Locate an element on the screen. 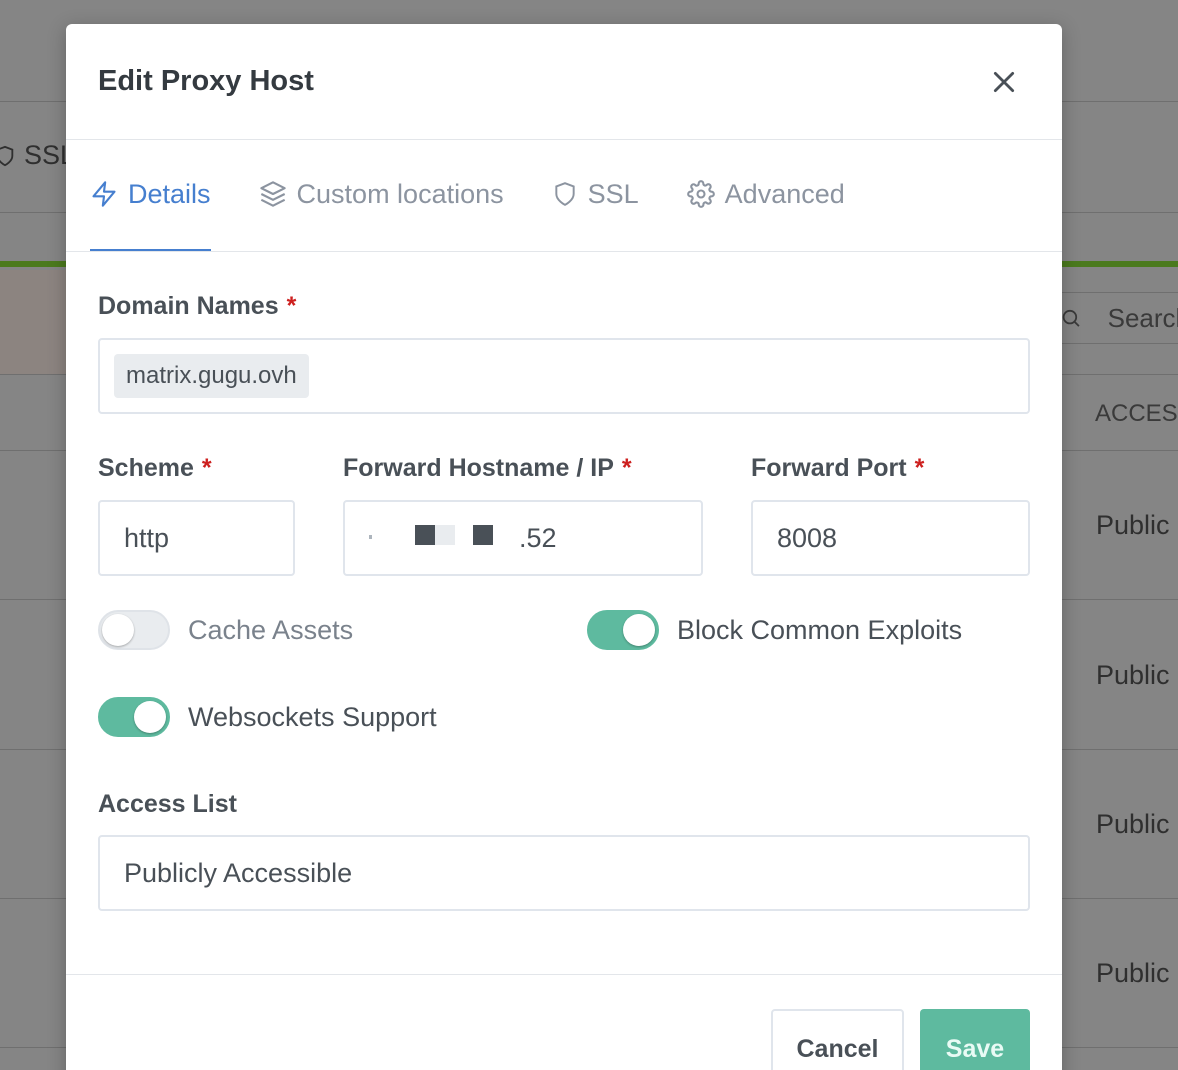 Image resolution: width=1178 pixels, height=1070 pixels. forward-port-input: 8008 is located at coordinates (890, 538).